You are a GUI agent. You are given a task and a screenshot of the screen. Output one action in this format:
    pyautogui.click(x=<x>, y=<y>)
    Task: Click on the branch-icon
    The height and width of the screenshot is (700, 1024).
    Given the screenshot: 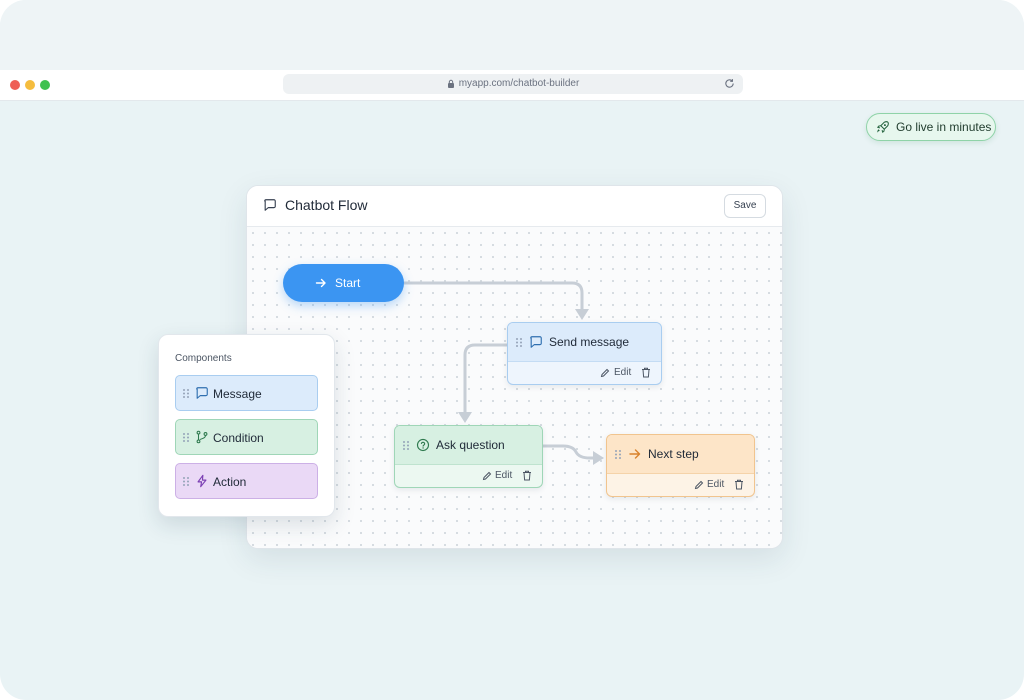 What is the action you would take?
    pyautogui.click(x=202, y=437)
    